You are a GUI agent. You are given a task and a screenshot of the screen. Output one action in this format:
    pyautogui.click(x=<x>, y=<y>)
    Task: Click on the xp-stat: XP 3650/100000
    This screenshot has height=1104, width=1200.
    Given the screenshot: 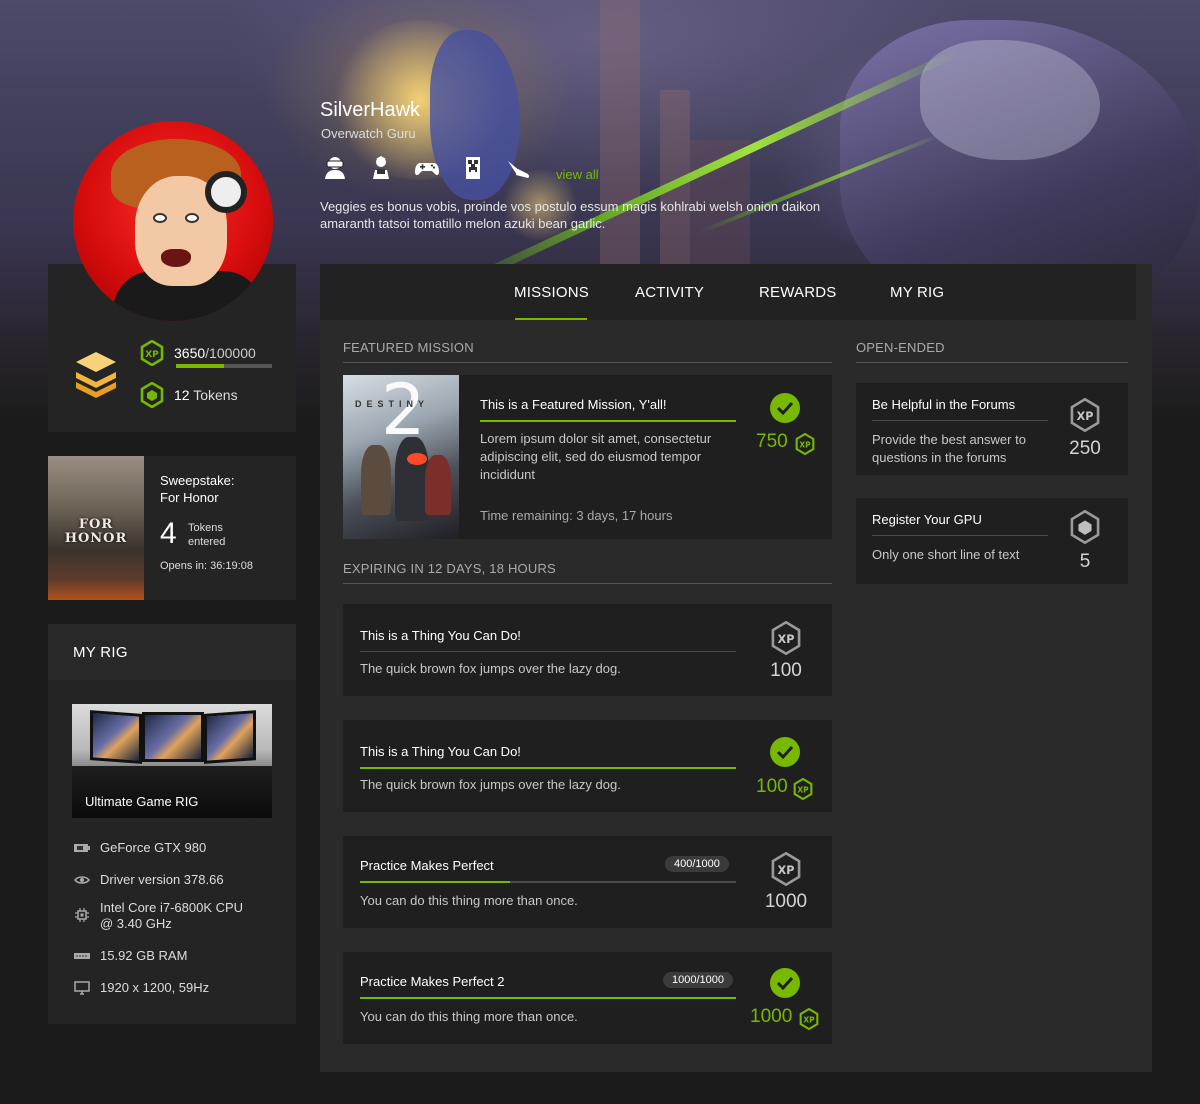 What is the action you would take?
    pyautogui.click(x=198, y=353)
    